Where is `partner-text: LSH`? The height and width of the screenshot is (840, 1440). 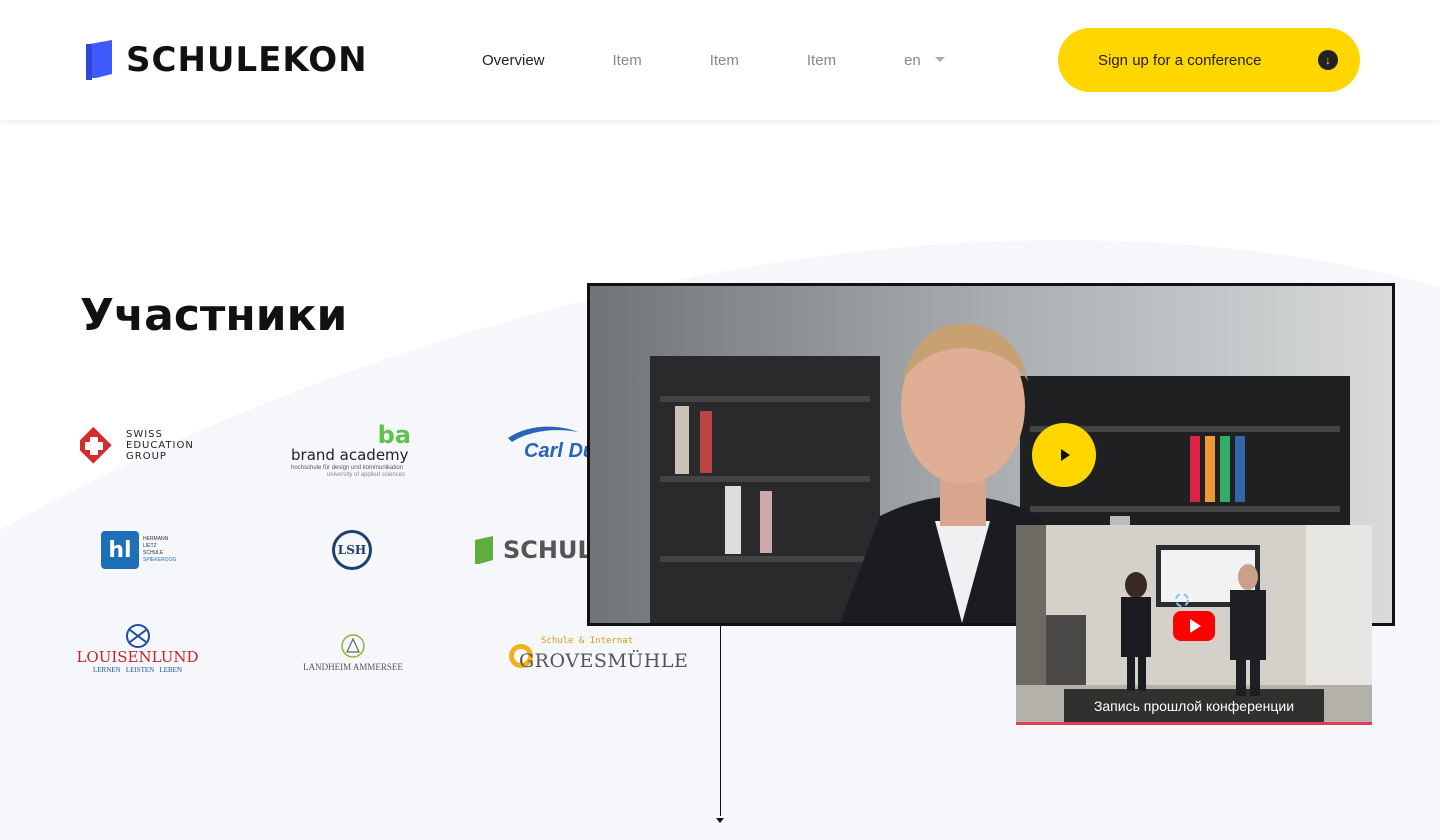 partner-text: LSH is located at coordinates (352, 550).